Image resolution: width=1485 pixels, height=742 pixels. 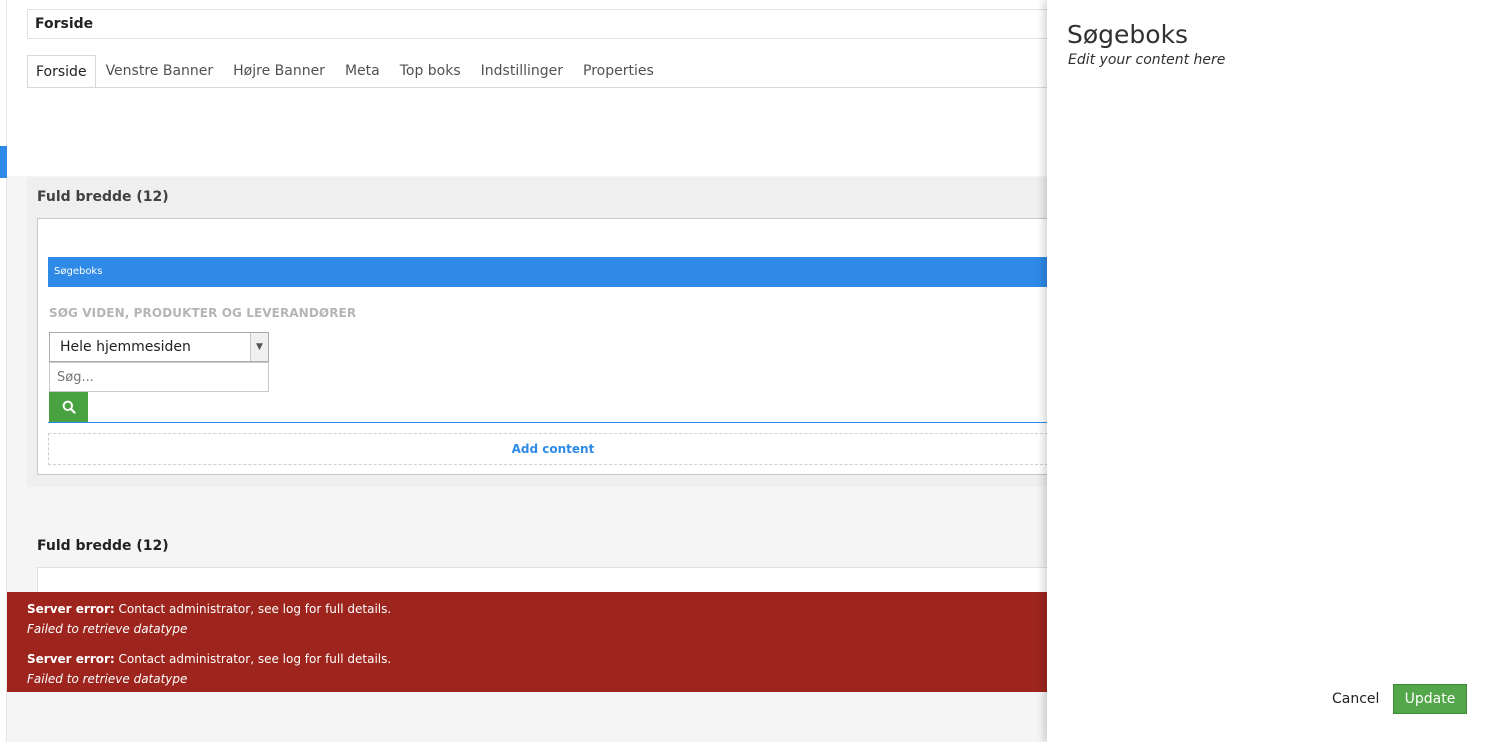 What do you see at coordinates (125, 347) in the screenshot?
I see `scope-select-value: Hele hjemmesiden` at bounding box center [125, 347].